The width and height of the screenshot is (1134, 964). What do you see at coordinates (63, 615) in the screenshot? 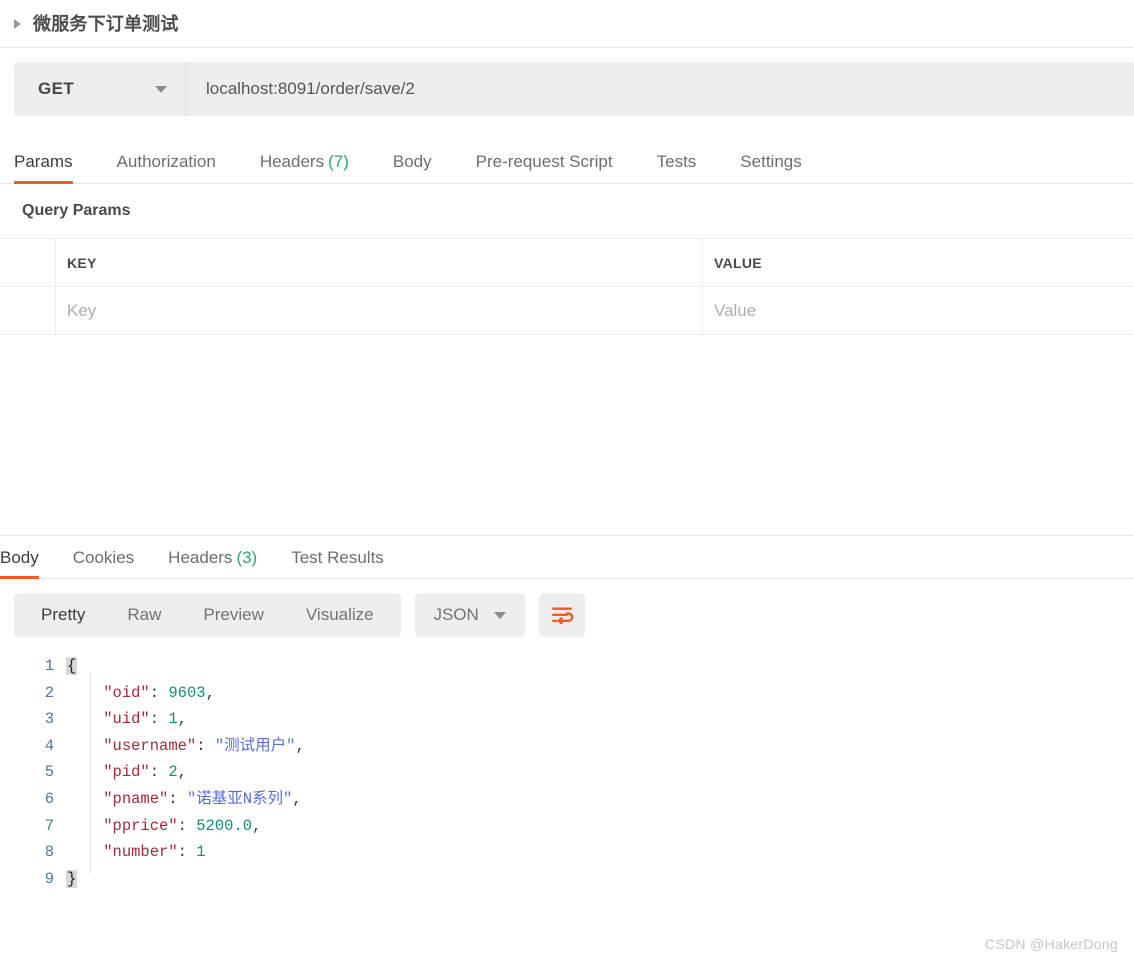
I see `view-mode-pretty: Pretty` at bounding box center [63, 615].